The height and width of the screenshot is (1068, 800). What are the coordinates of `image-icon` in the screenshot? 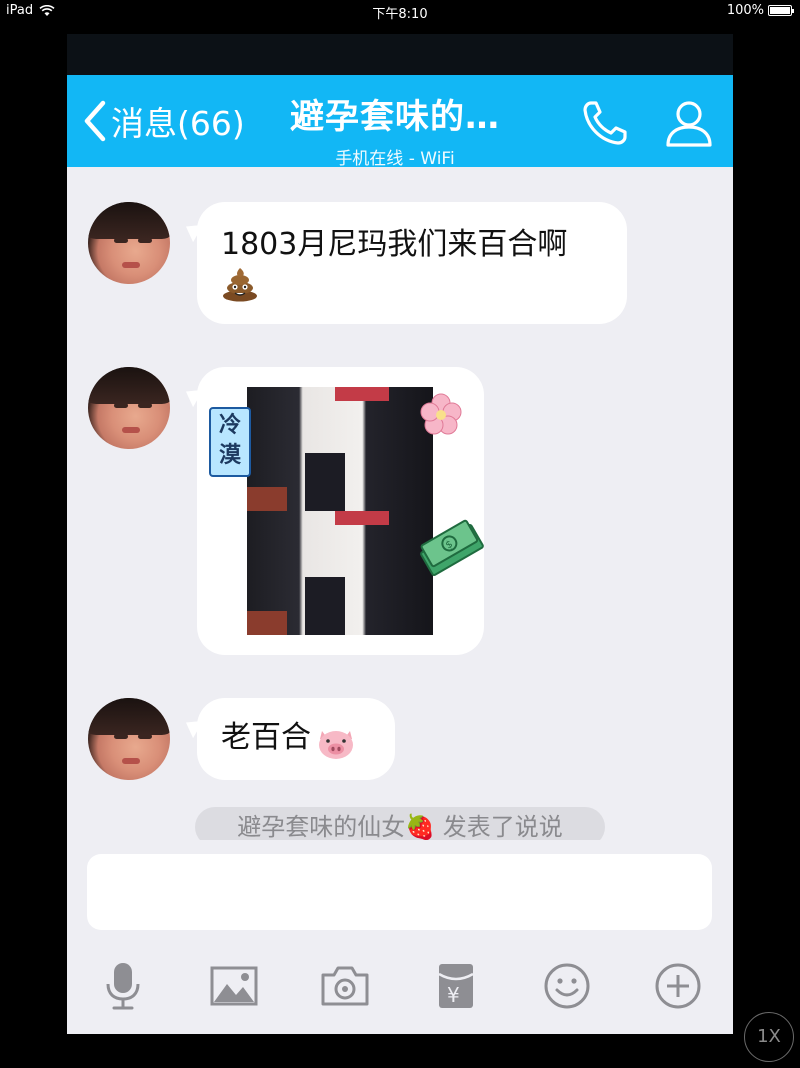 It's located at (234, 986).